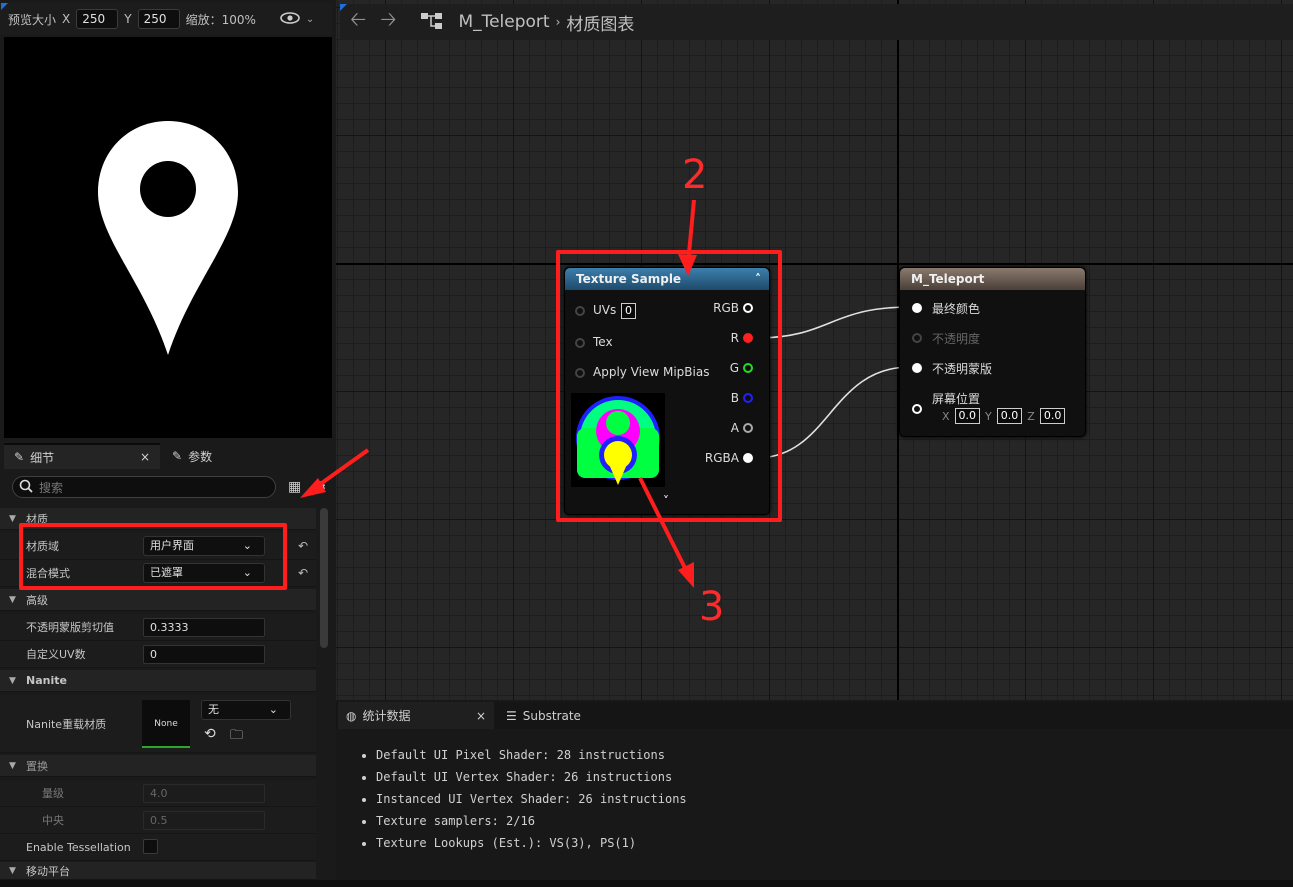  Describe the element at coordinates (531, 843) in the screenshot. I see `stats-line: Texture Lookups (Est.): VS(3), PS(1)` at that location.